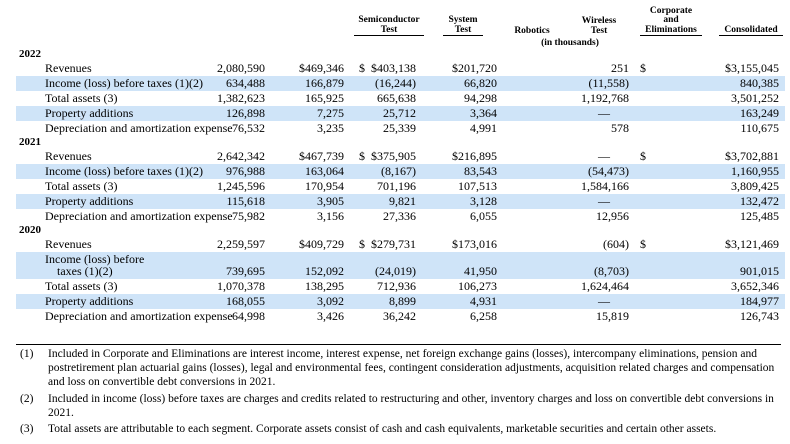  Describe the element at coordinates (751, 29) in the screenshot. I see `col-label-line: Consolidated` at that location.